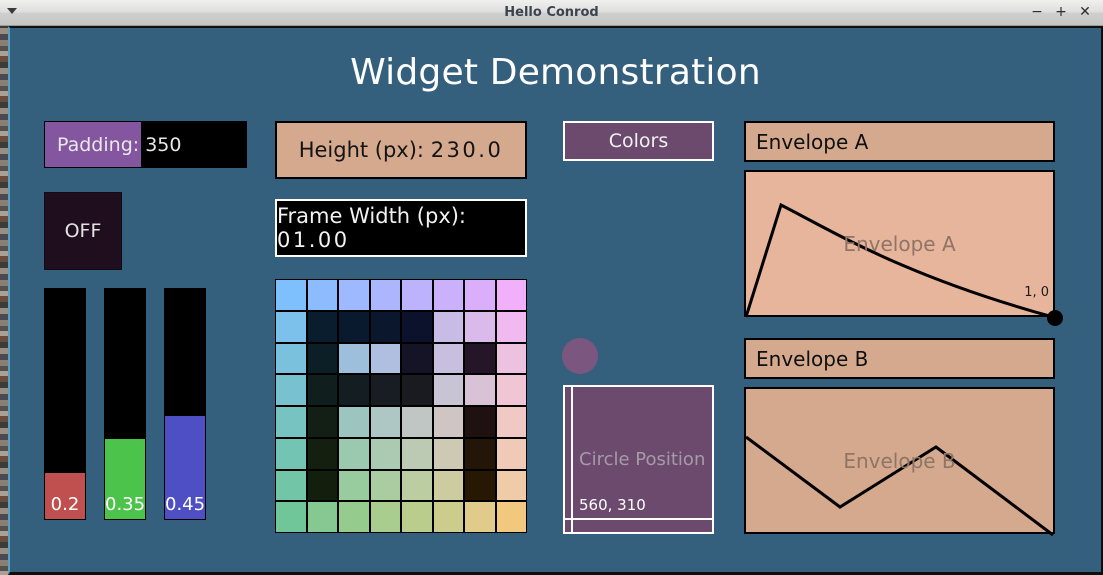  I want to click on envelope-a-editor: Envelope A 1, 0, so click(903, 248).